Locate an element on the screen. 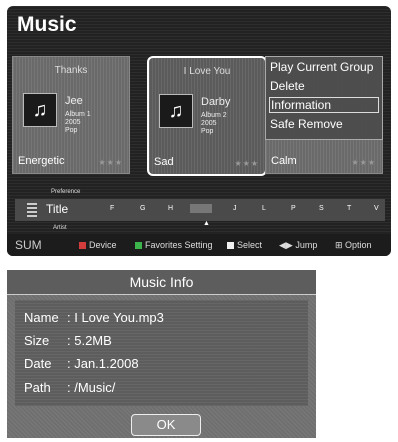 The image size is (398, 442). sort-pager-bar: Title F G H J L P S T V ▲ is located at coordinates (200, 213).